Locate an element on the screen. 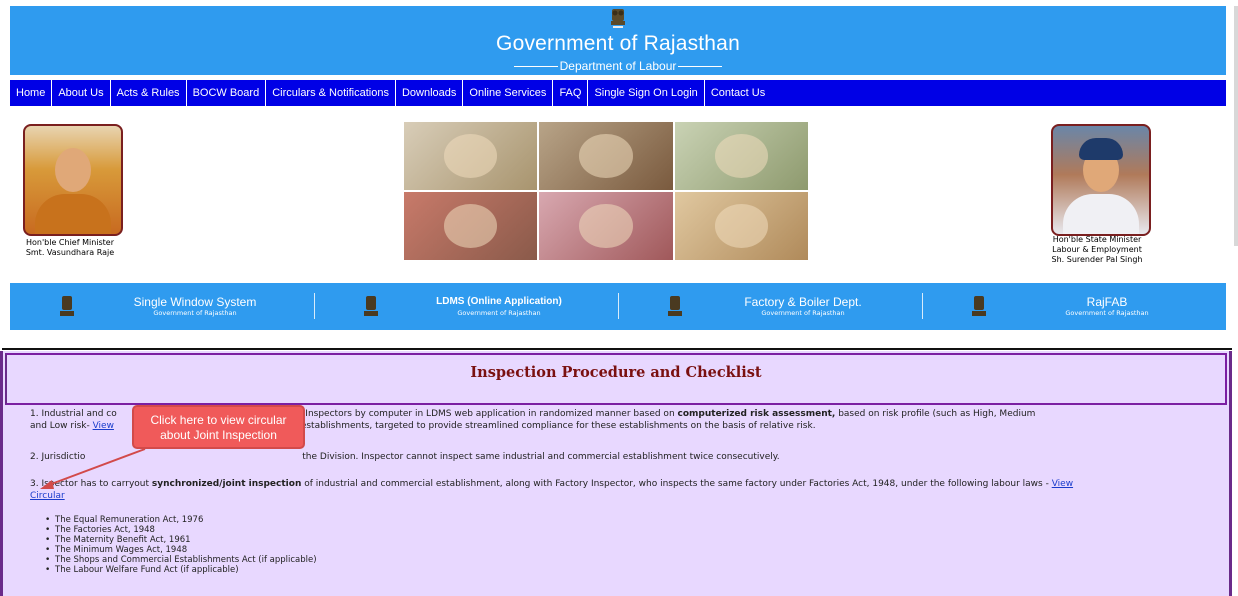 The width and height of the screenshot is (1238, 596). nav-home: Home is located at coordinates (31, 93).